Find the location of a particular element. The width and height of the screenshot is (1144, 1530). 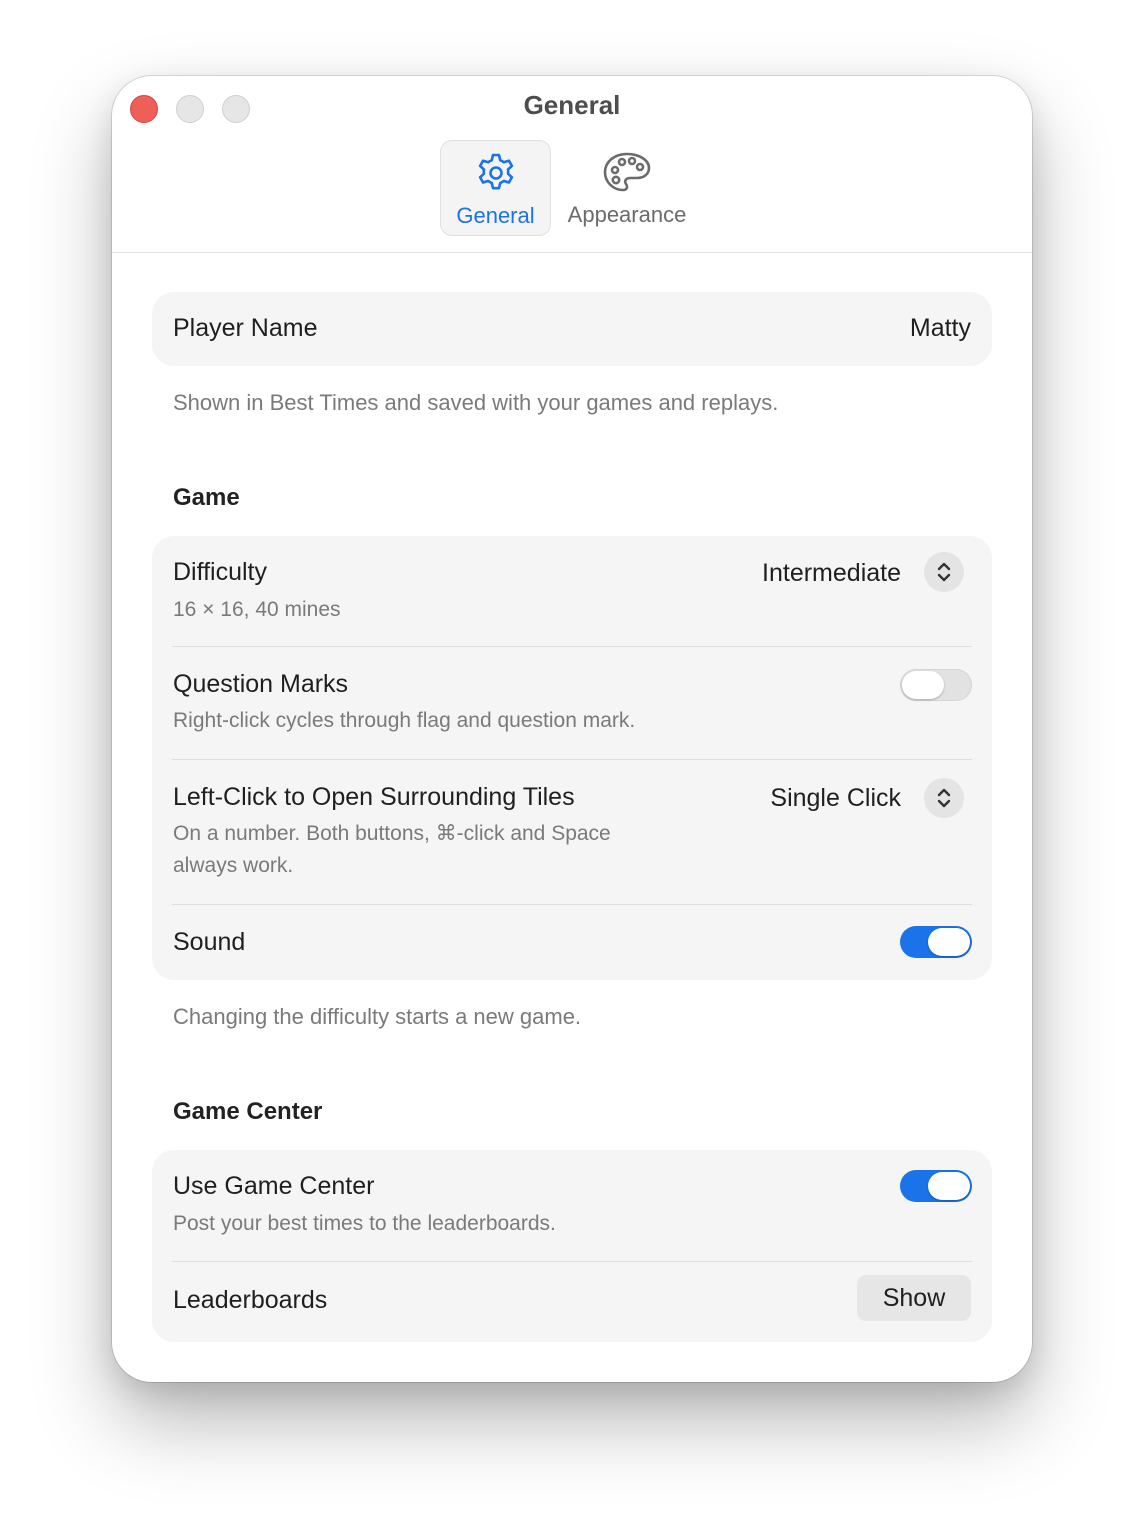

show-leaderboards-button: Show is located at coordinates (914, 1298).